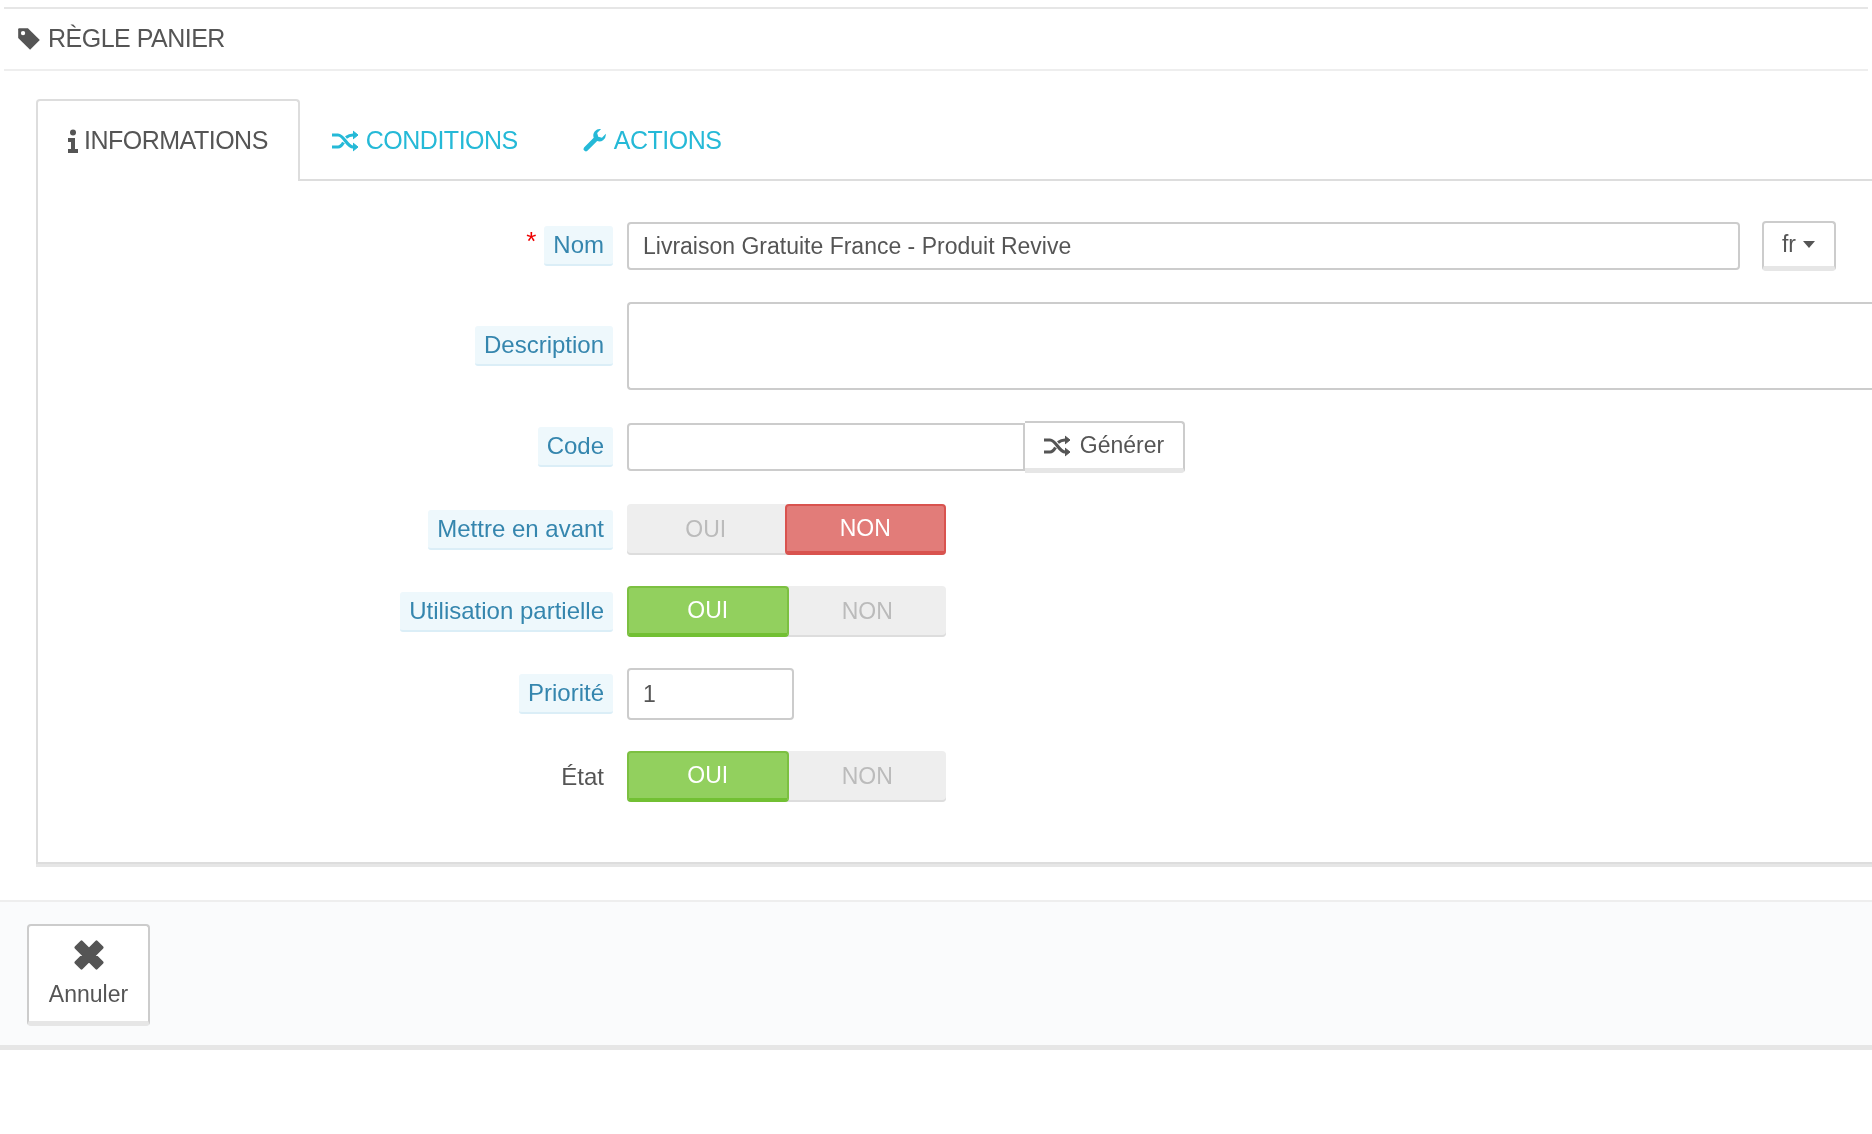 The height and width of the screenshot is (1134, 1872). What do you see at coordinates (651, 141) in the screenshot?
I see `tab: ACTIONS` at bounding box center [651, 141].